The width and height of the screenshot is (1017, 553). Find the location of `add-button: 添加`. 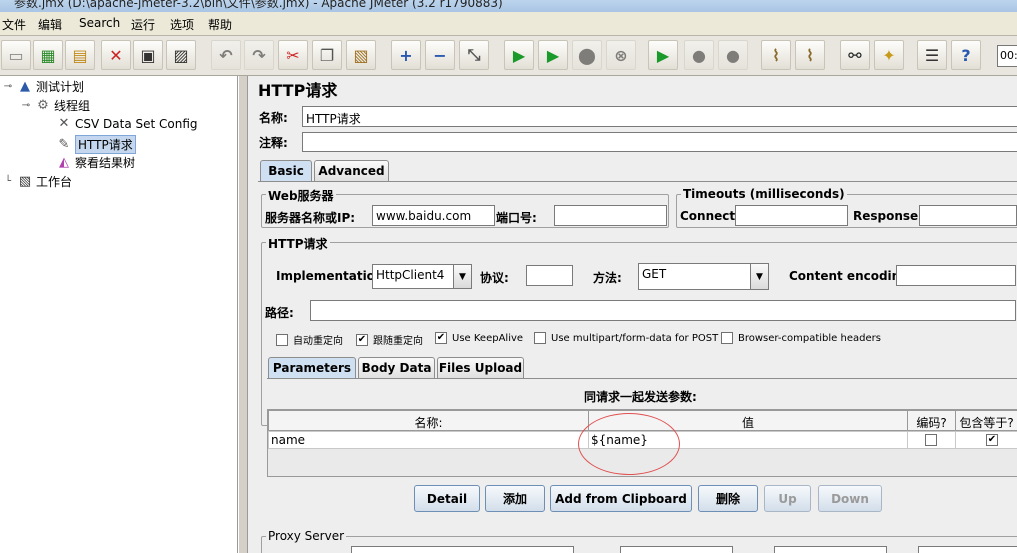

add-button: 添加 is located at coordinates (515, 498).